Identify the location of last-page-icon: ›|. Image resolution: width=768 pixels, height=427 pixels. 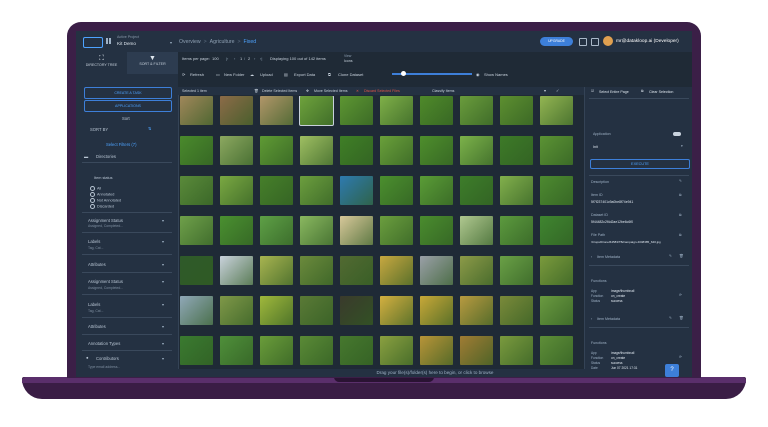
(261, 58).